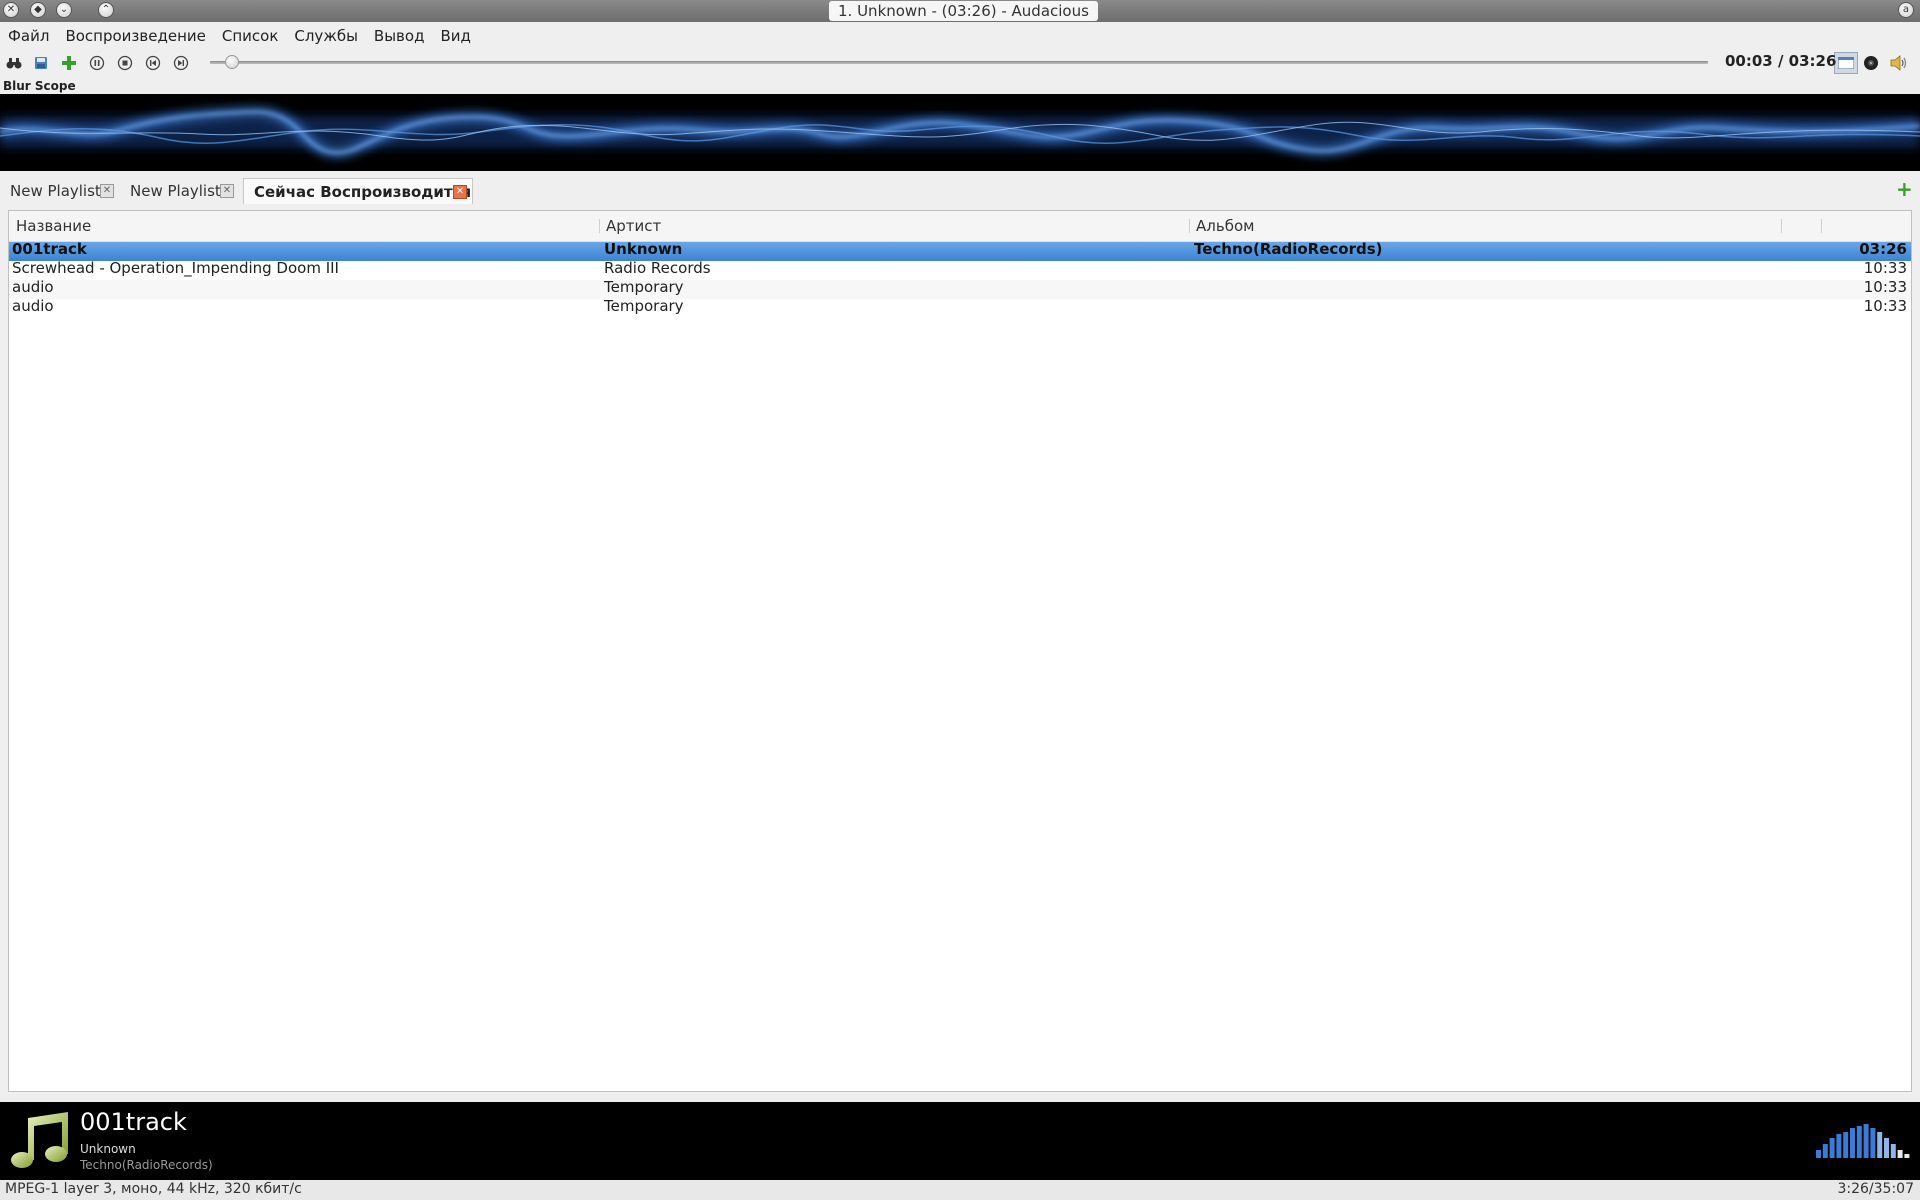  Describe the element at coordinates (49, 250) in the screenshot. I see `row-title: 001track` at that location.